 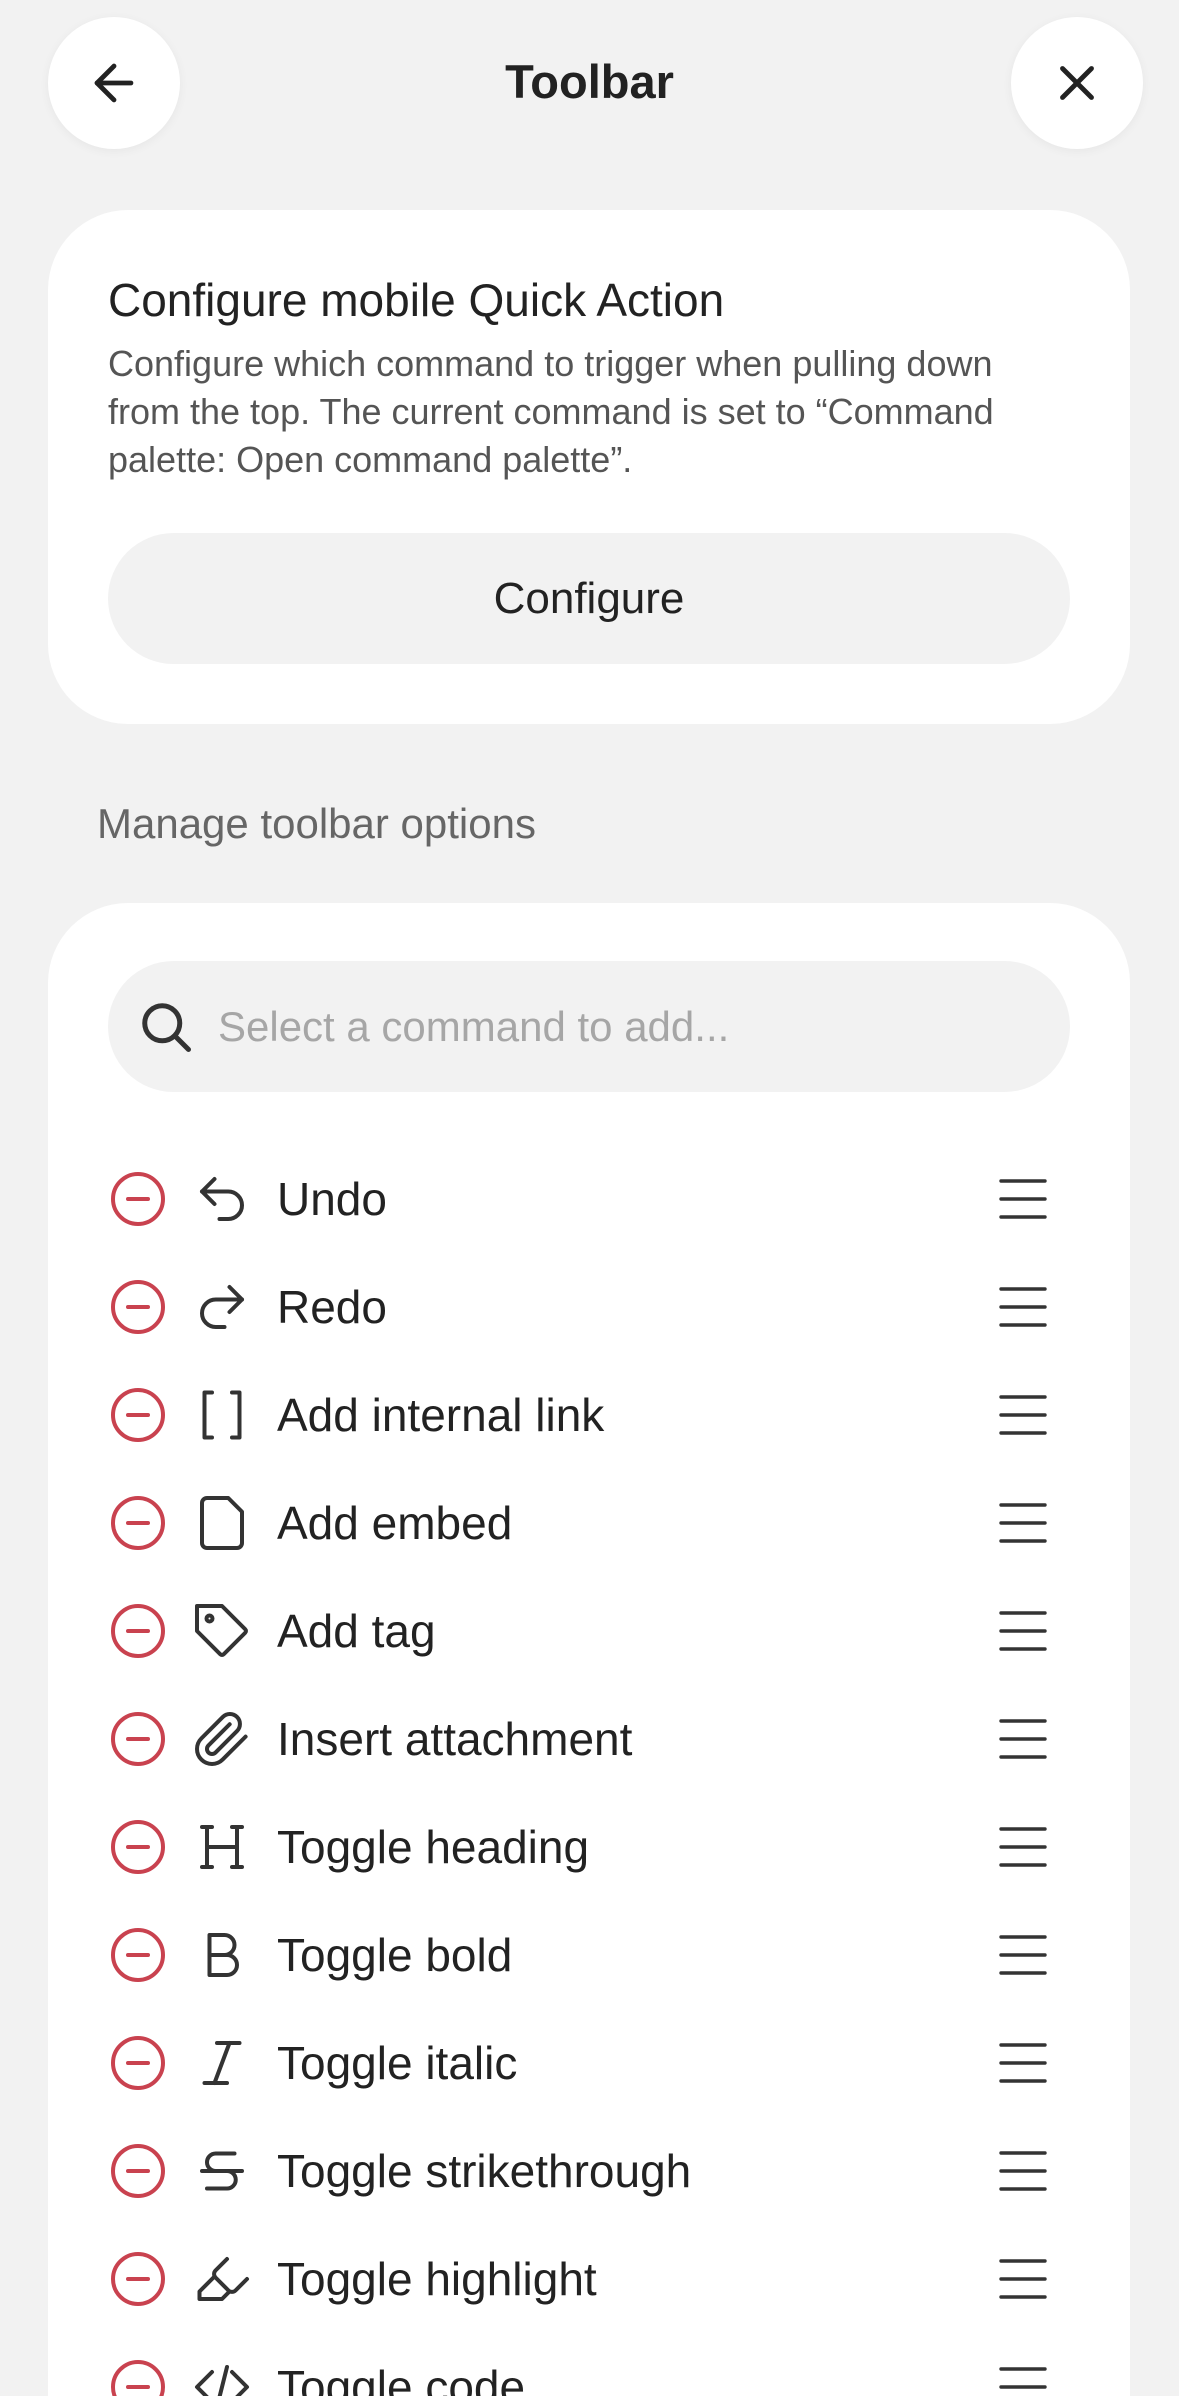 I want to click on page-title: Toolbar, so click(x=589, y=81).